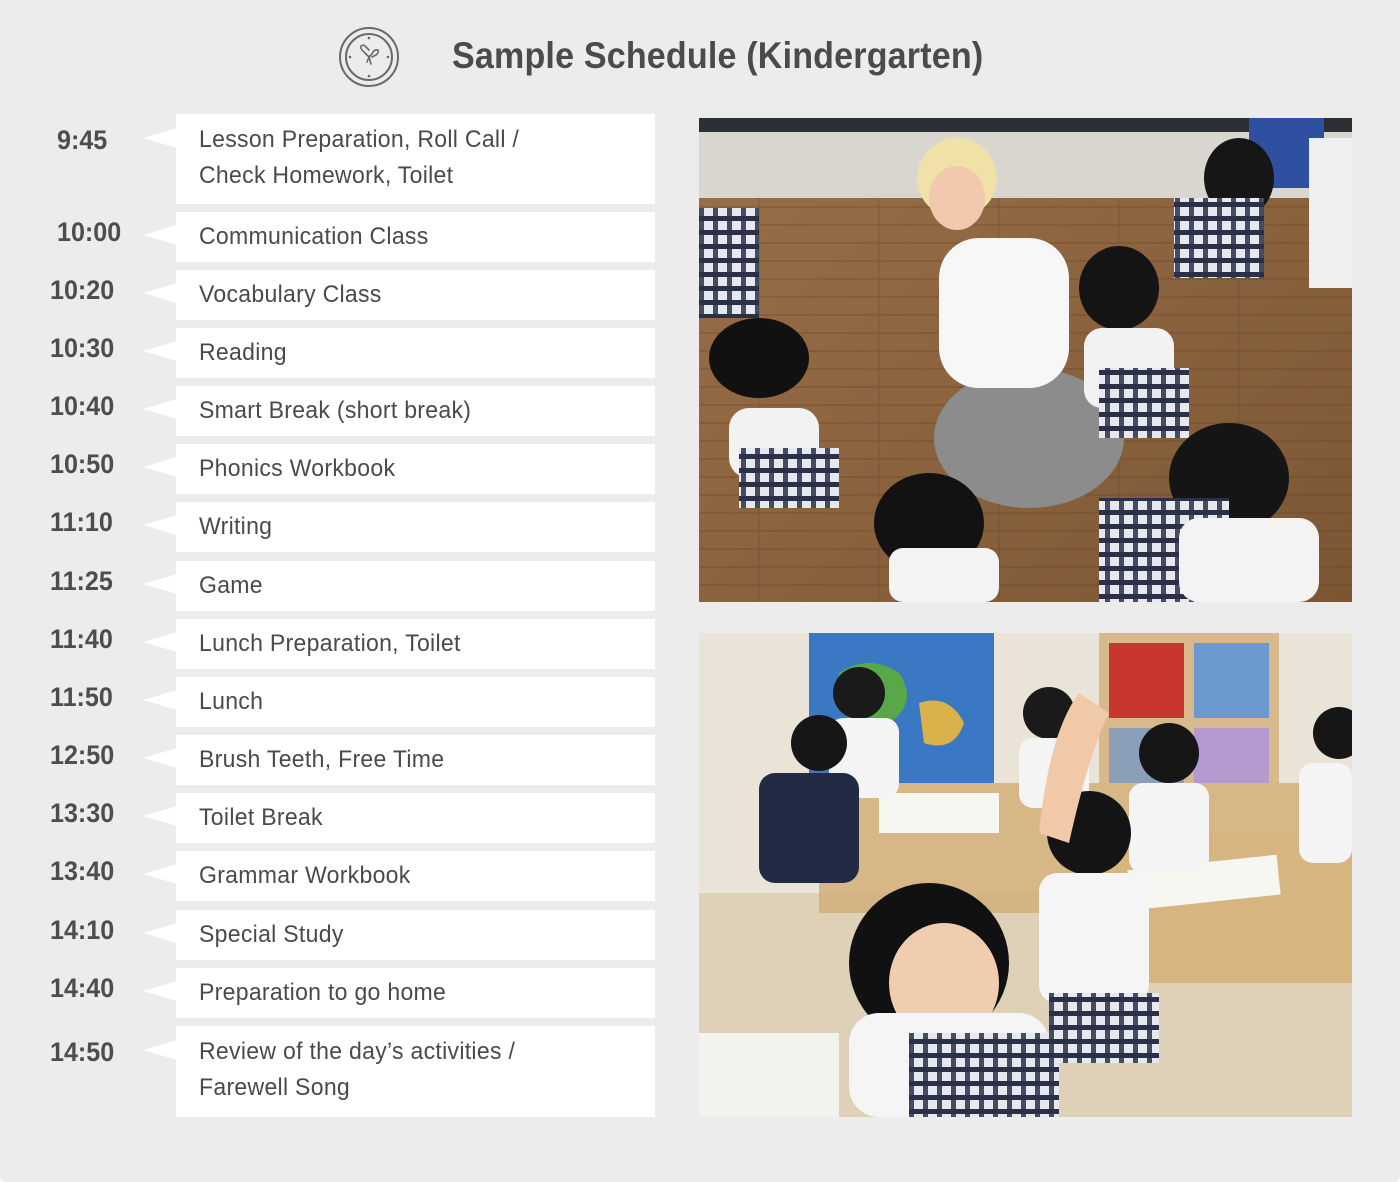 This screenshot has width=1400, height=1182. What do you see at coordinates (322, 759) in the screenshot?
I see `activity-label: Brush Teeth, Free Time` at bounding box center [322, 759].